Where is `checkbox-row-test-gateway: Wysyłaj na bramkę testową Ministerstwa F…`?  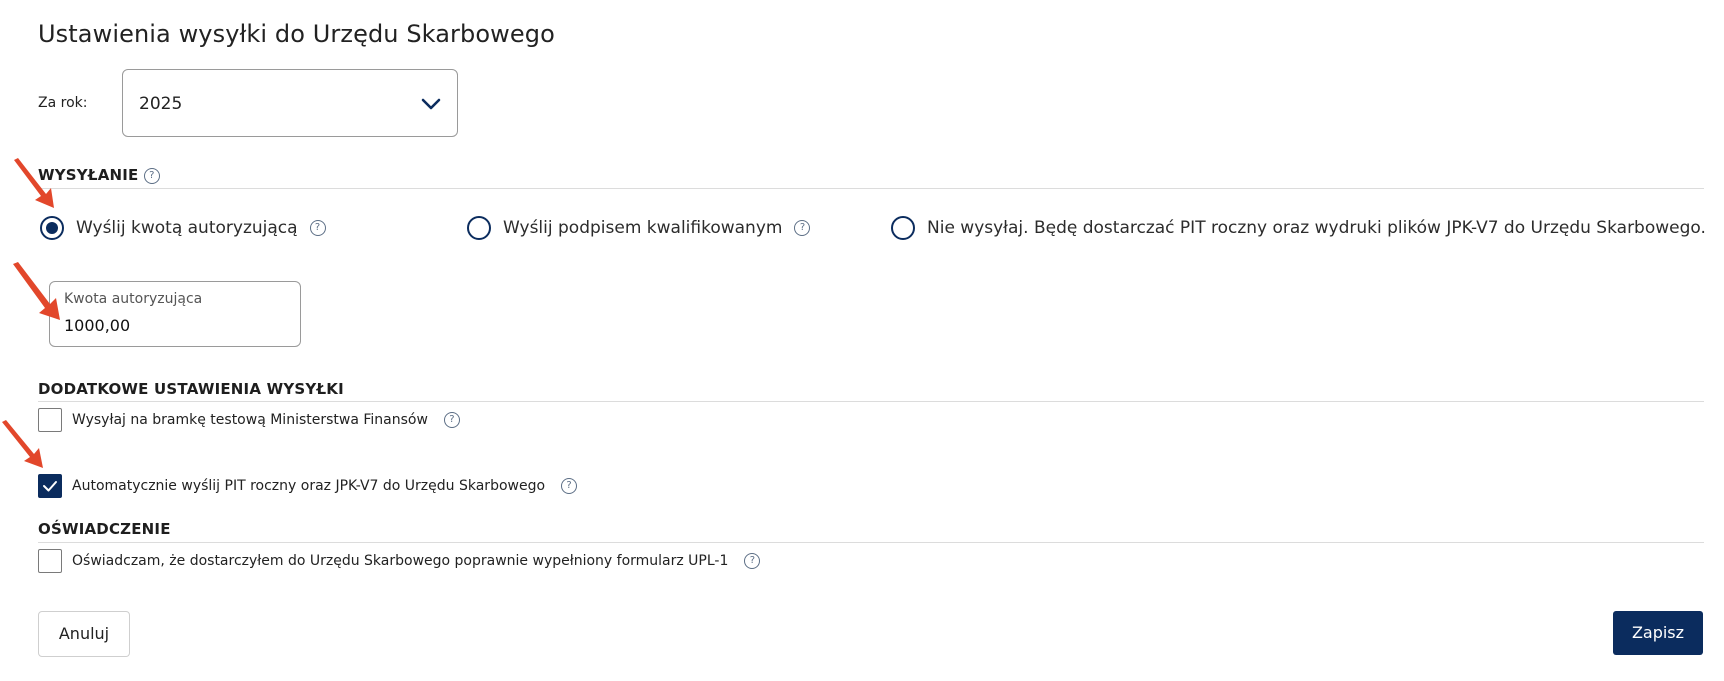
checkbox-row-test-gateway: Wysyłaj na bramkę testową Ministerstwa F… is located at coordinates (249, 420).